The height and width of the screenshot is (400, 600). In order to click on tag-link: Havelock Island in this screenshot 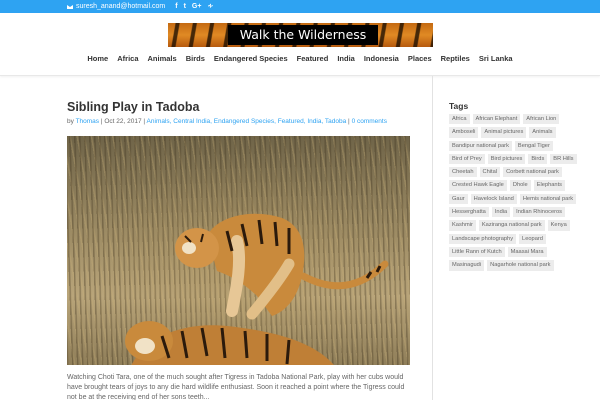, I will do `click(493, 199)`.